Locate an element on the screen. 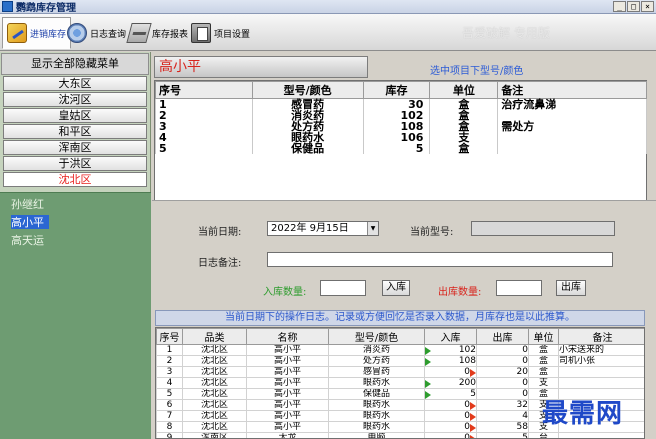 The height and width of the screenshot is (439, 656). cell-text: 7 is located at coordinates (169, 415).